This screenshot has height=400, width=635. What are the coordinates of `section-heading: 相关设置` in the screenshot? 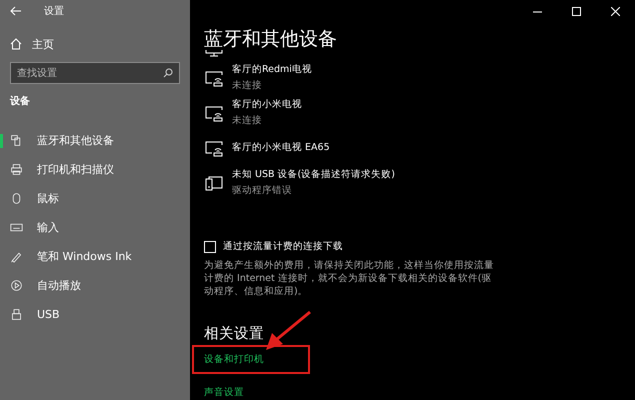 It's located at (234, 334).